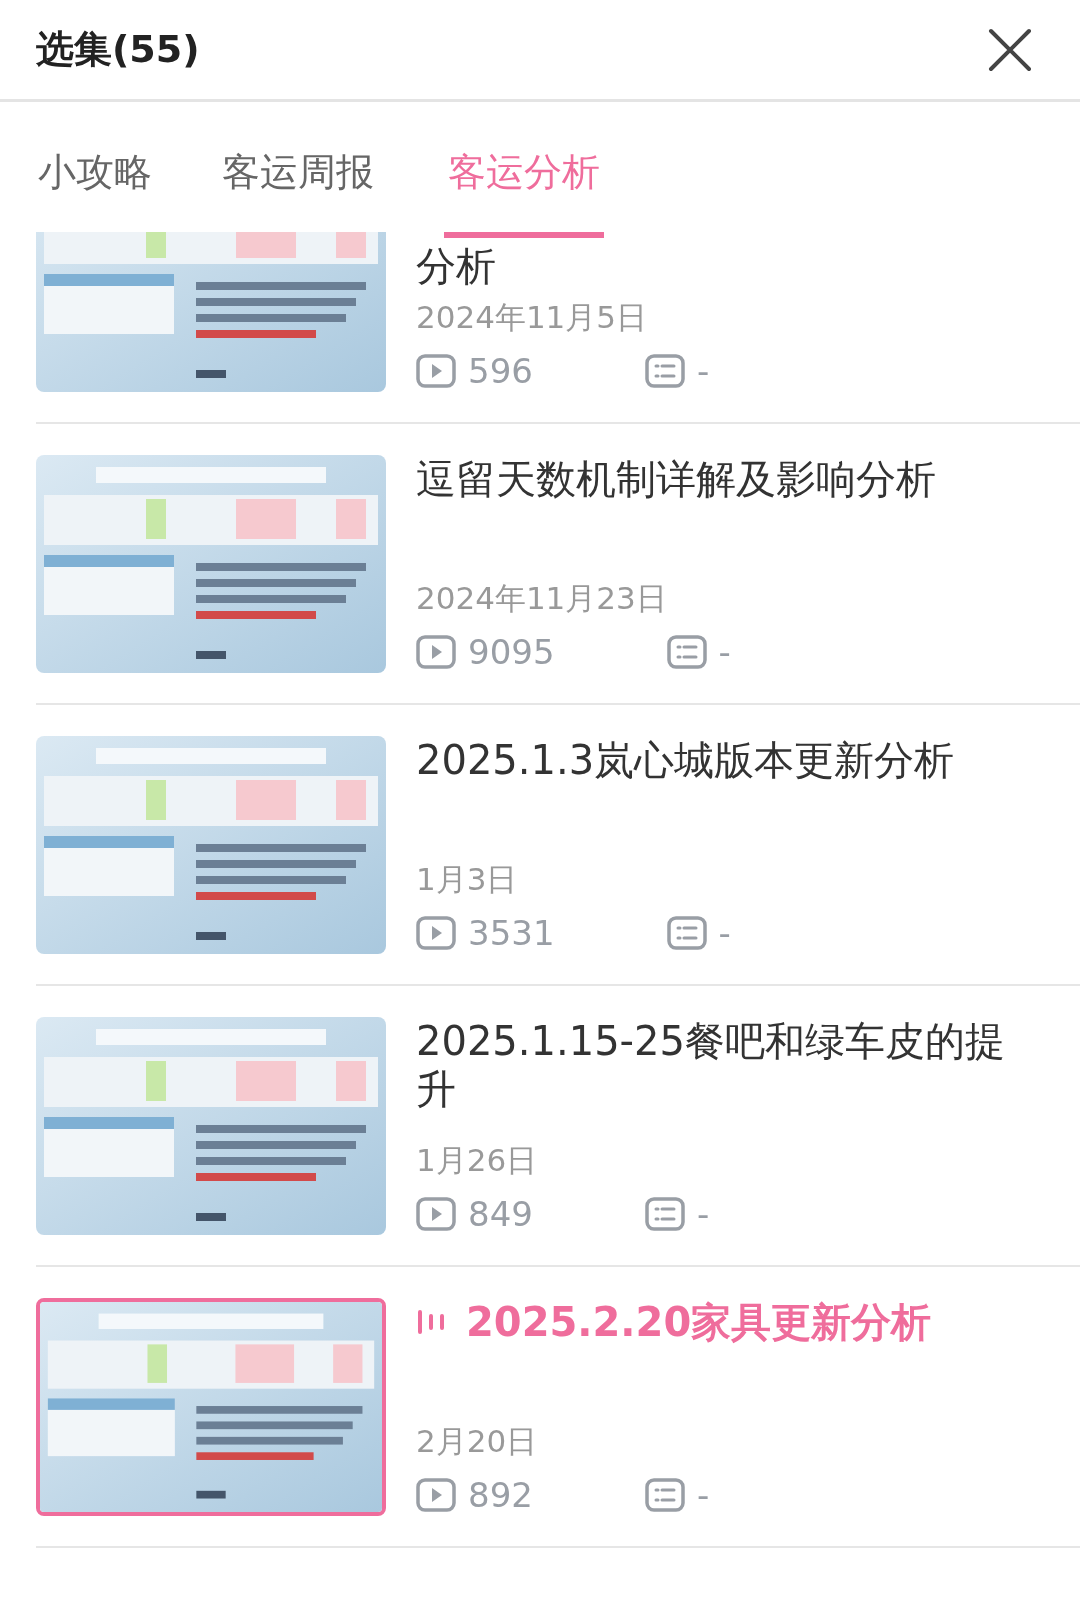 The image size is (1080, 1598). Describe the element at coordinates (431, 1322) in the screenshot. I see `playing-icon` at that location.